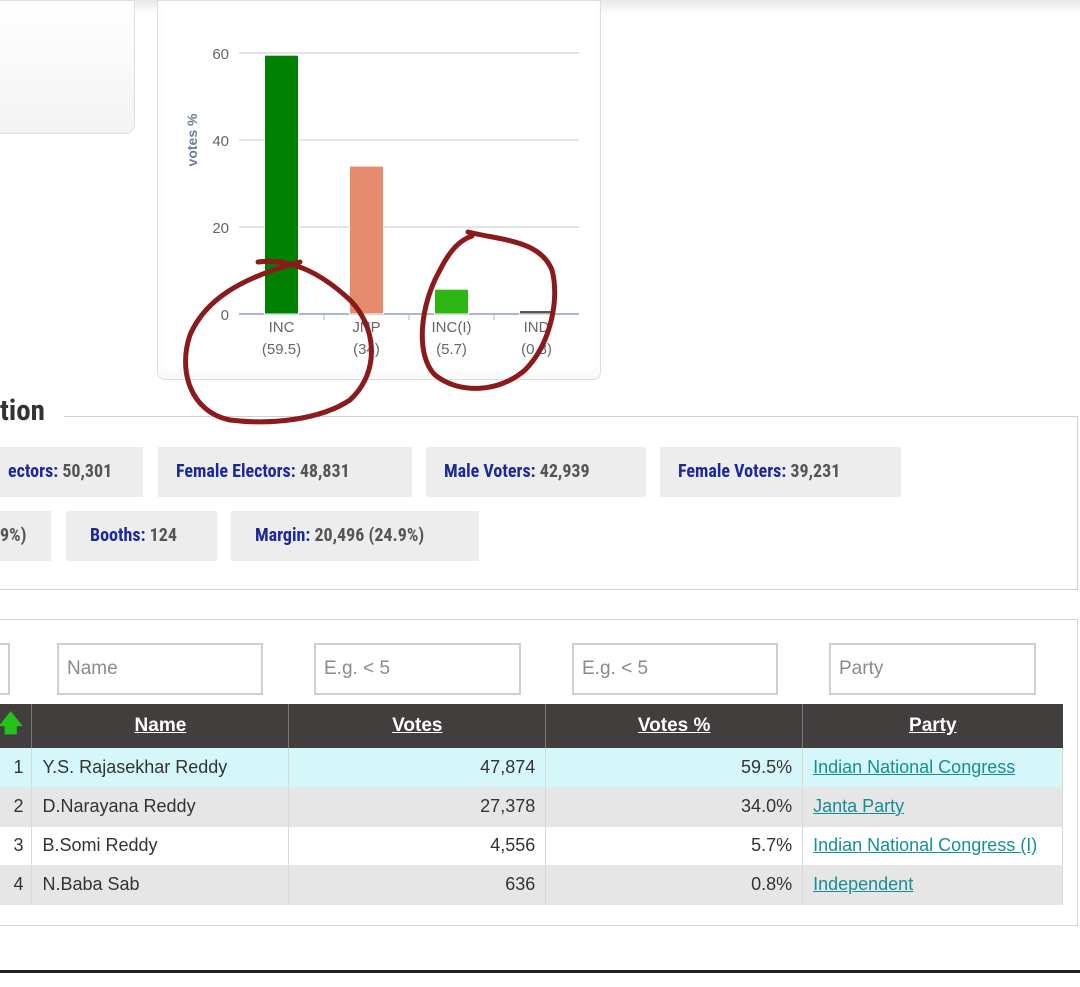 The width and height of the screenshot is (1080, 987). I want to click on rank-cell: 1, so click(16, 768).